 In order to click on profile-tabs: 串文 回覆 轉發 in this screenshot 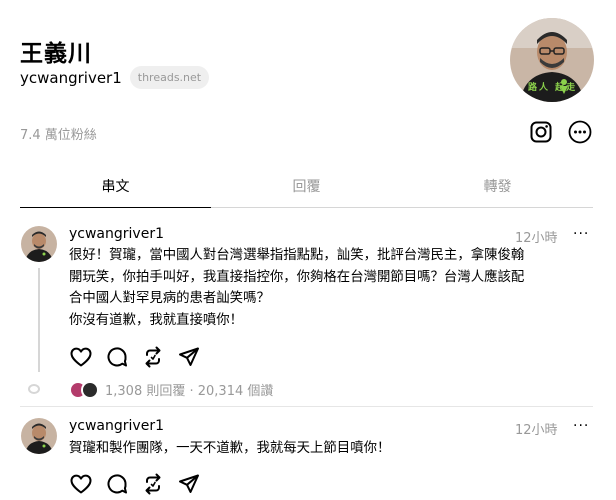, I will do `click(306, 186)`.